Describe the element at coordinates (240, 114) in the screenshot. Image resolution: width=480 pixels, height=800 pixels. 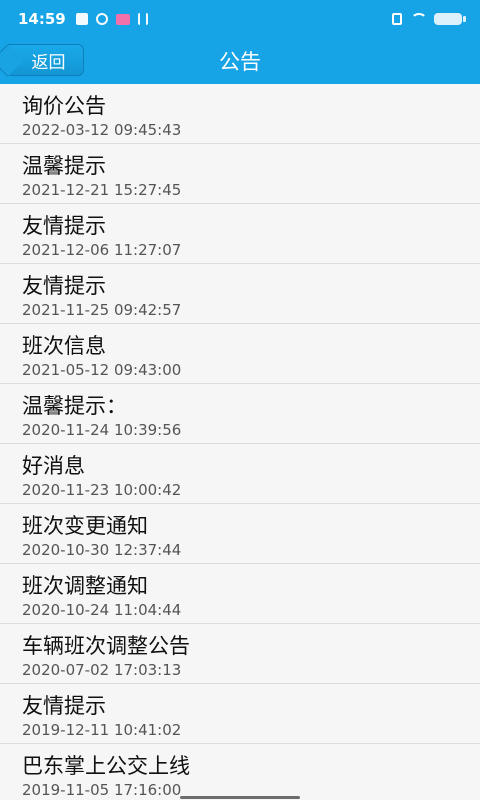
I see `list-item: 询价公告 2022-03-12 09:45:43` at that location.